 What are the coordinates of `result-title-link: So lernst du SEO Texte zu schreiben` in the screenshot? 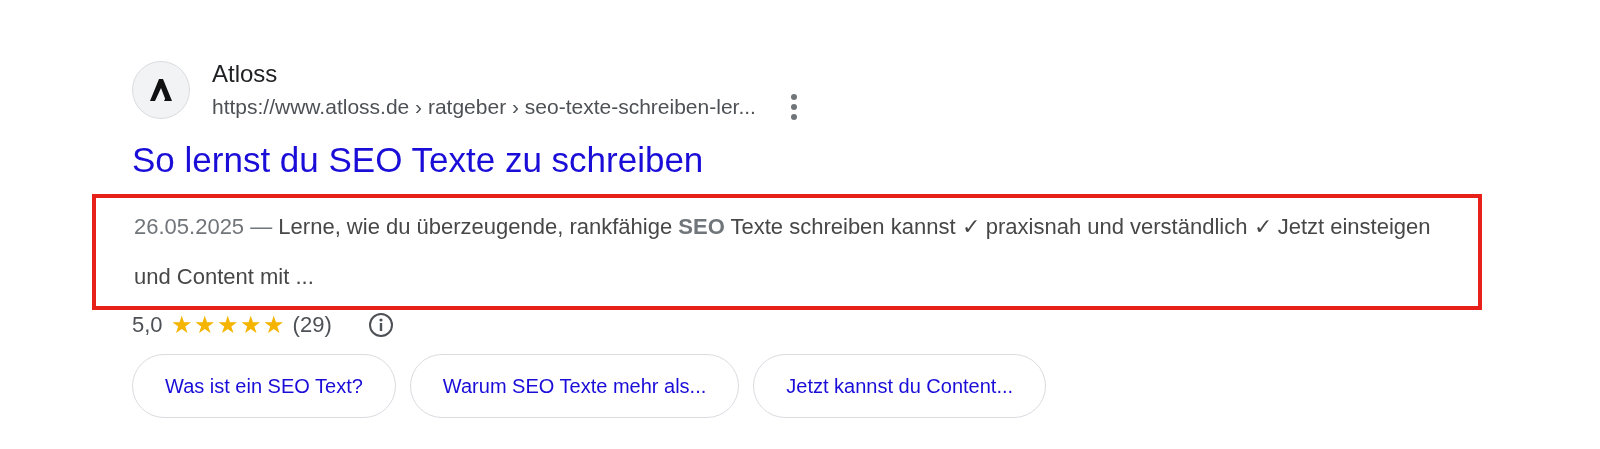 It's located at (418, 160).